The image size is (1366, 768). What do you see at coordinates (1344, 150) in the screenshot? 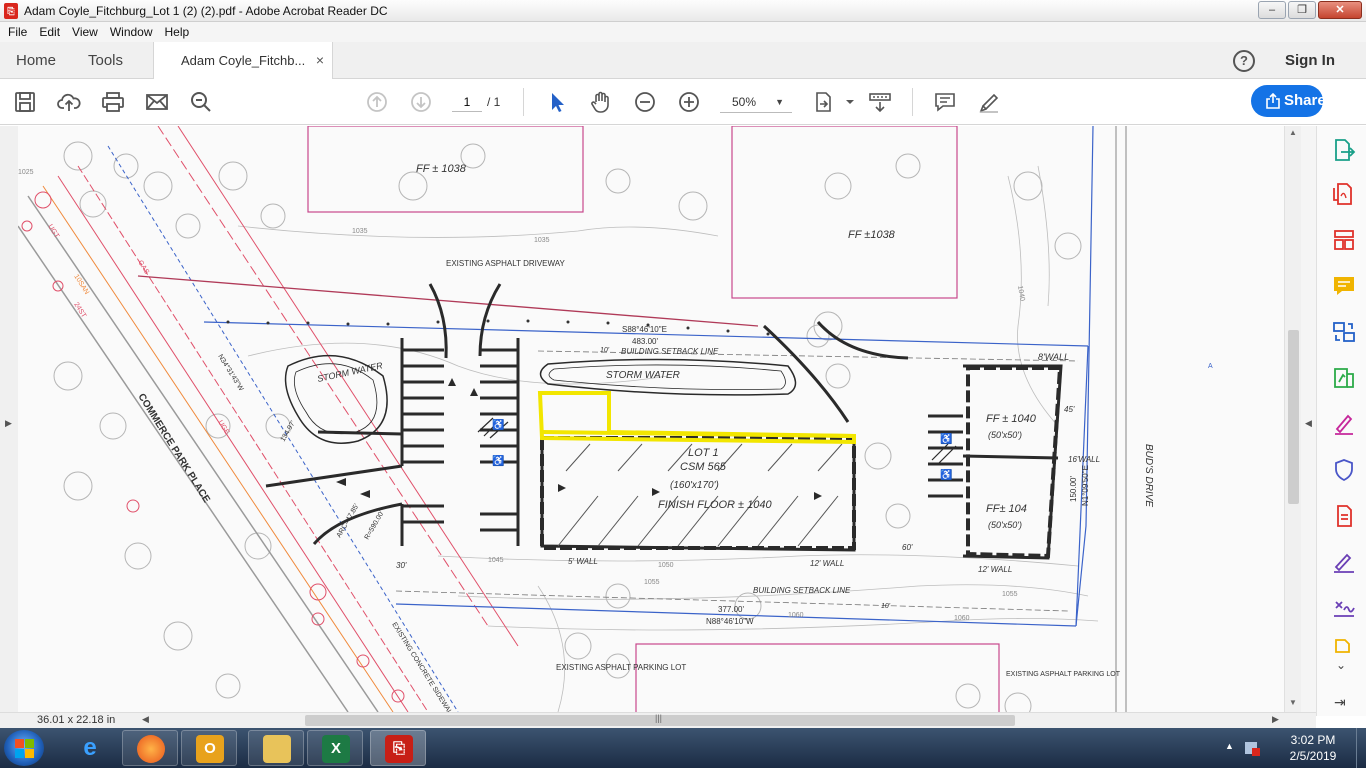
I see `export-pdf-icon` at bounding box center [1344, 150].